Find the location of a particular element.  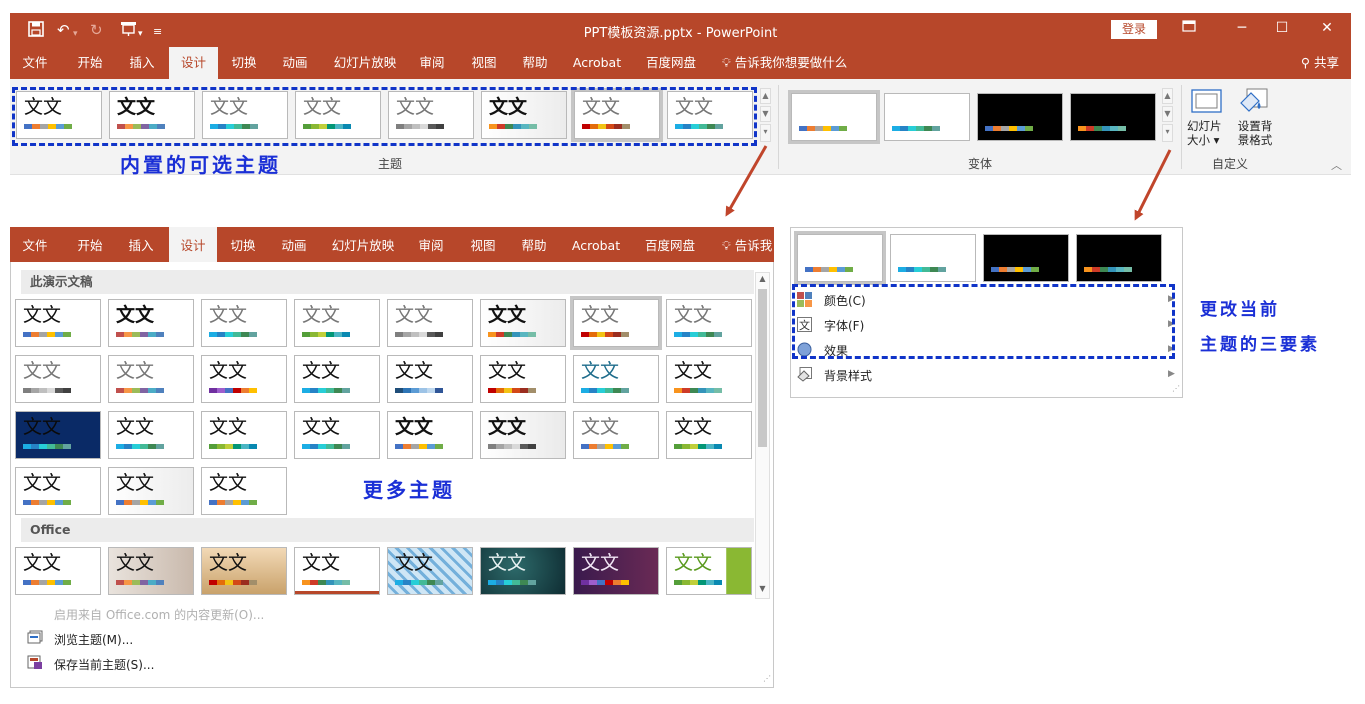

ribbon-display-options-icon is located at coordinates (1189, 28).